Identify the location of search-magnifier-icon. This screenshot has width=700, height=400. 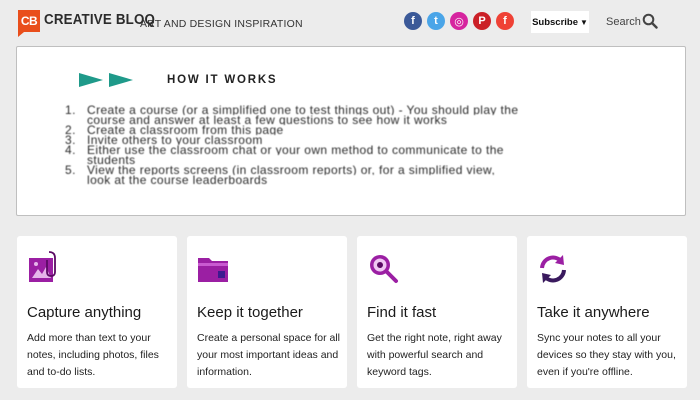
(384, 269).